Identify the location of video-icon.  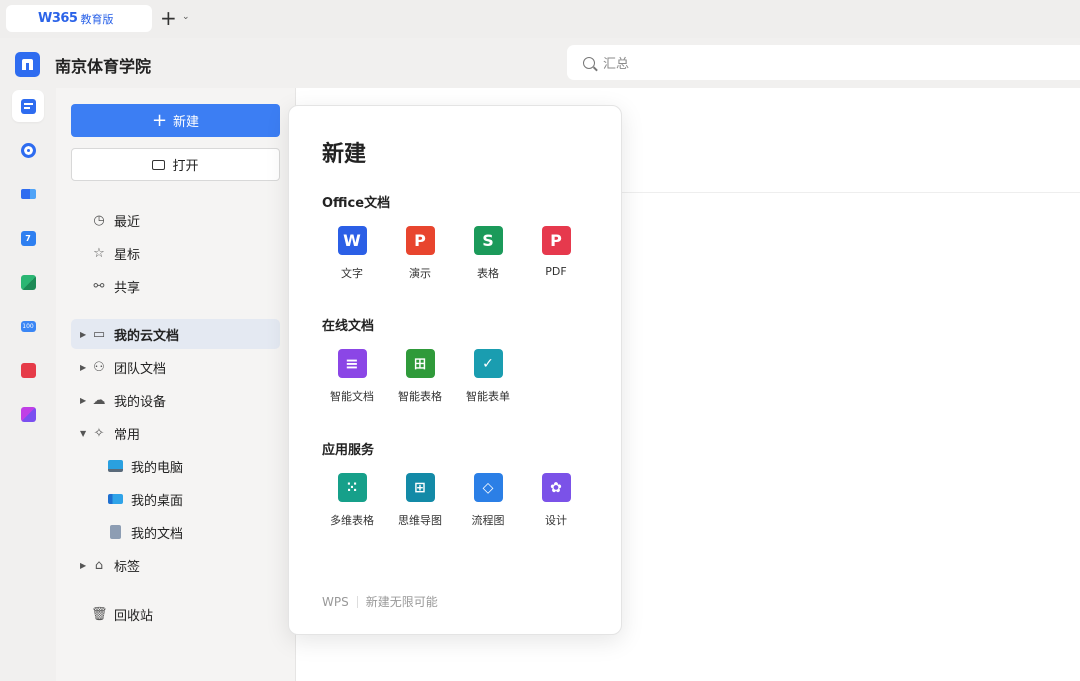
(28, 194).